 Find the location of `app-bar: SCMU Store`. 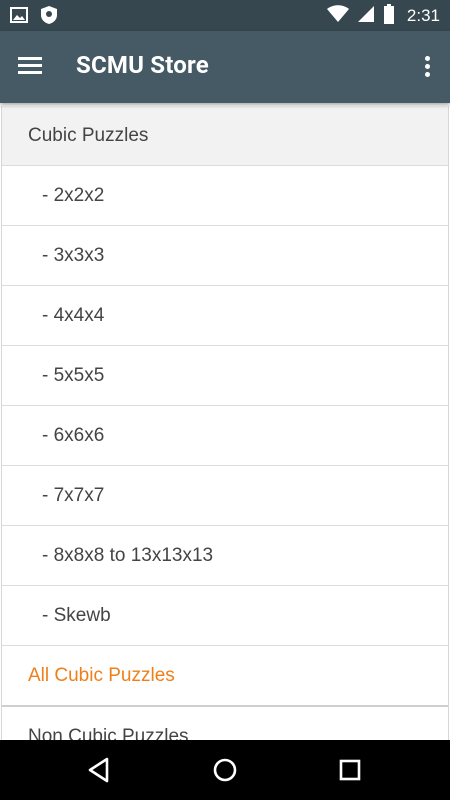

app-bar: SCMU Store is located at coordinates (225, 67).